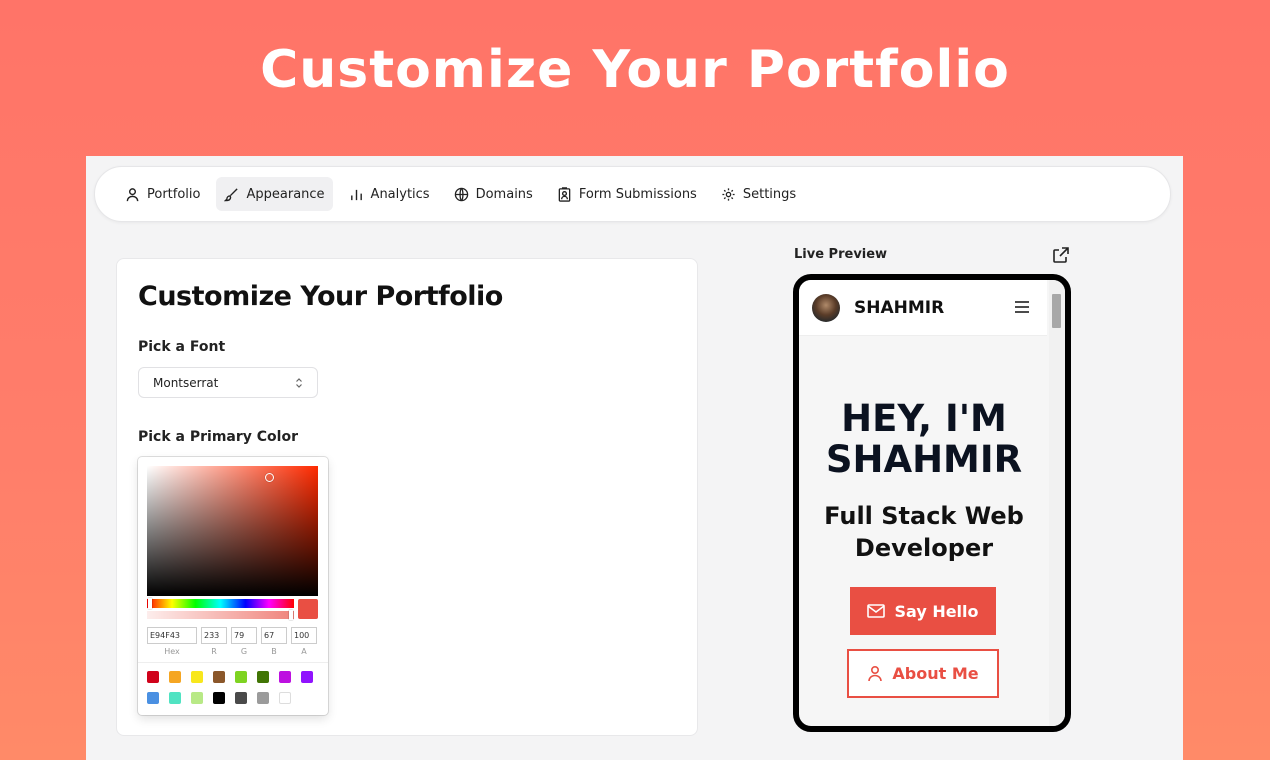 This screenshot has width=1270, height=760. Describe the element at coordinates (291, 615) in the screenshot. I see `alpha-knob` at that location.